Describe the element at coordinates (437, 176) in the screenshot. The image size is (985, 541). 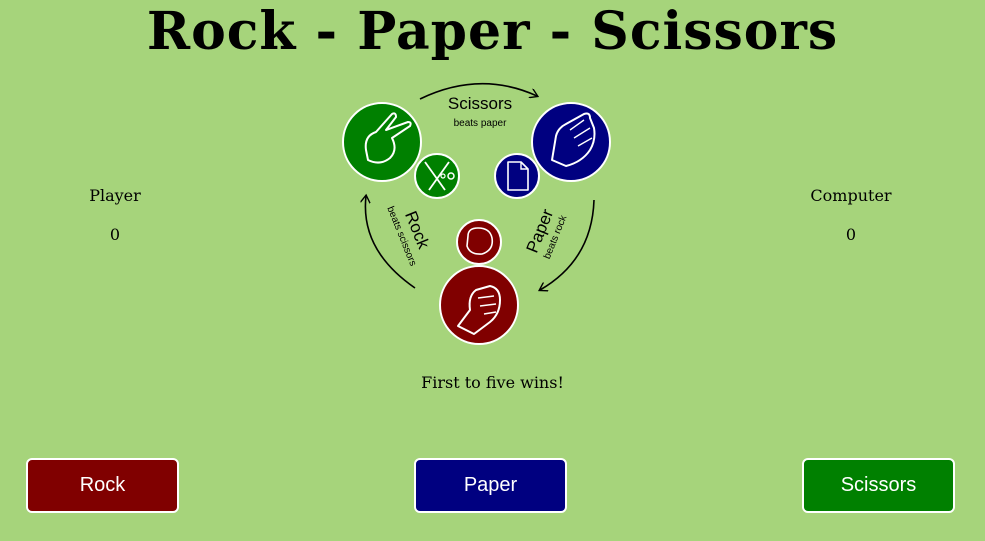
I see `scissors-icon` at that location.